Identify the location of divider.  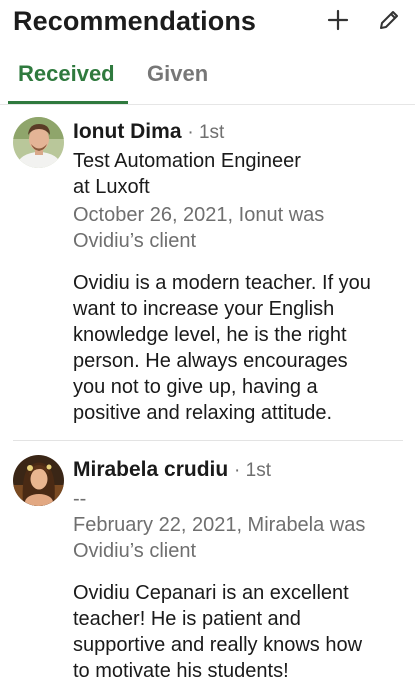
(208, 440).